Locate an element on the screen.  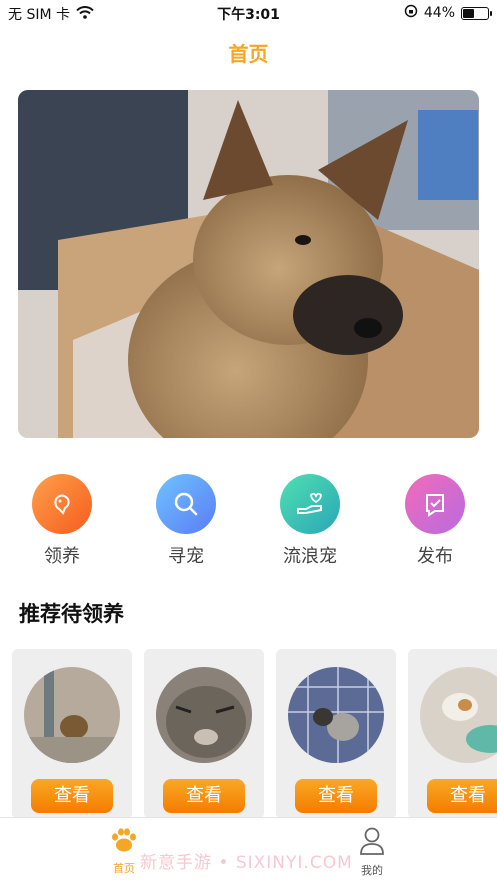
orientation-lock-icon is located at coordinates (411, 13).